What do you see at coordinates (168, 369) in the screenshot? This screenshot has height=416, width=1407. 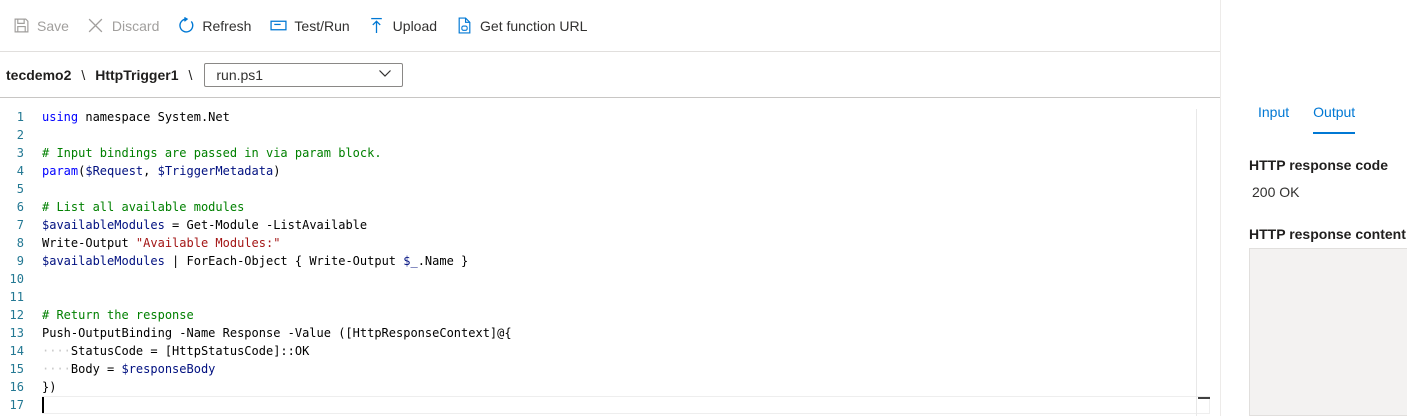 I see `code-token: $responseBody` at bounding box center [168, 369].